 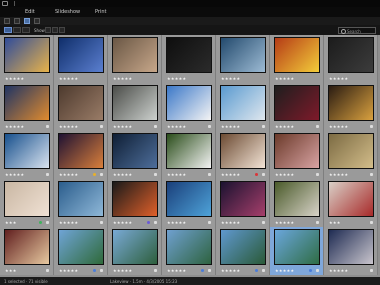 What do you see at coordinates (27, 21) in the screenshot?
I see `library-view-icon` at bounding box center [27, 21].